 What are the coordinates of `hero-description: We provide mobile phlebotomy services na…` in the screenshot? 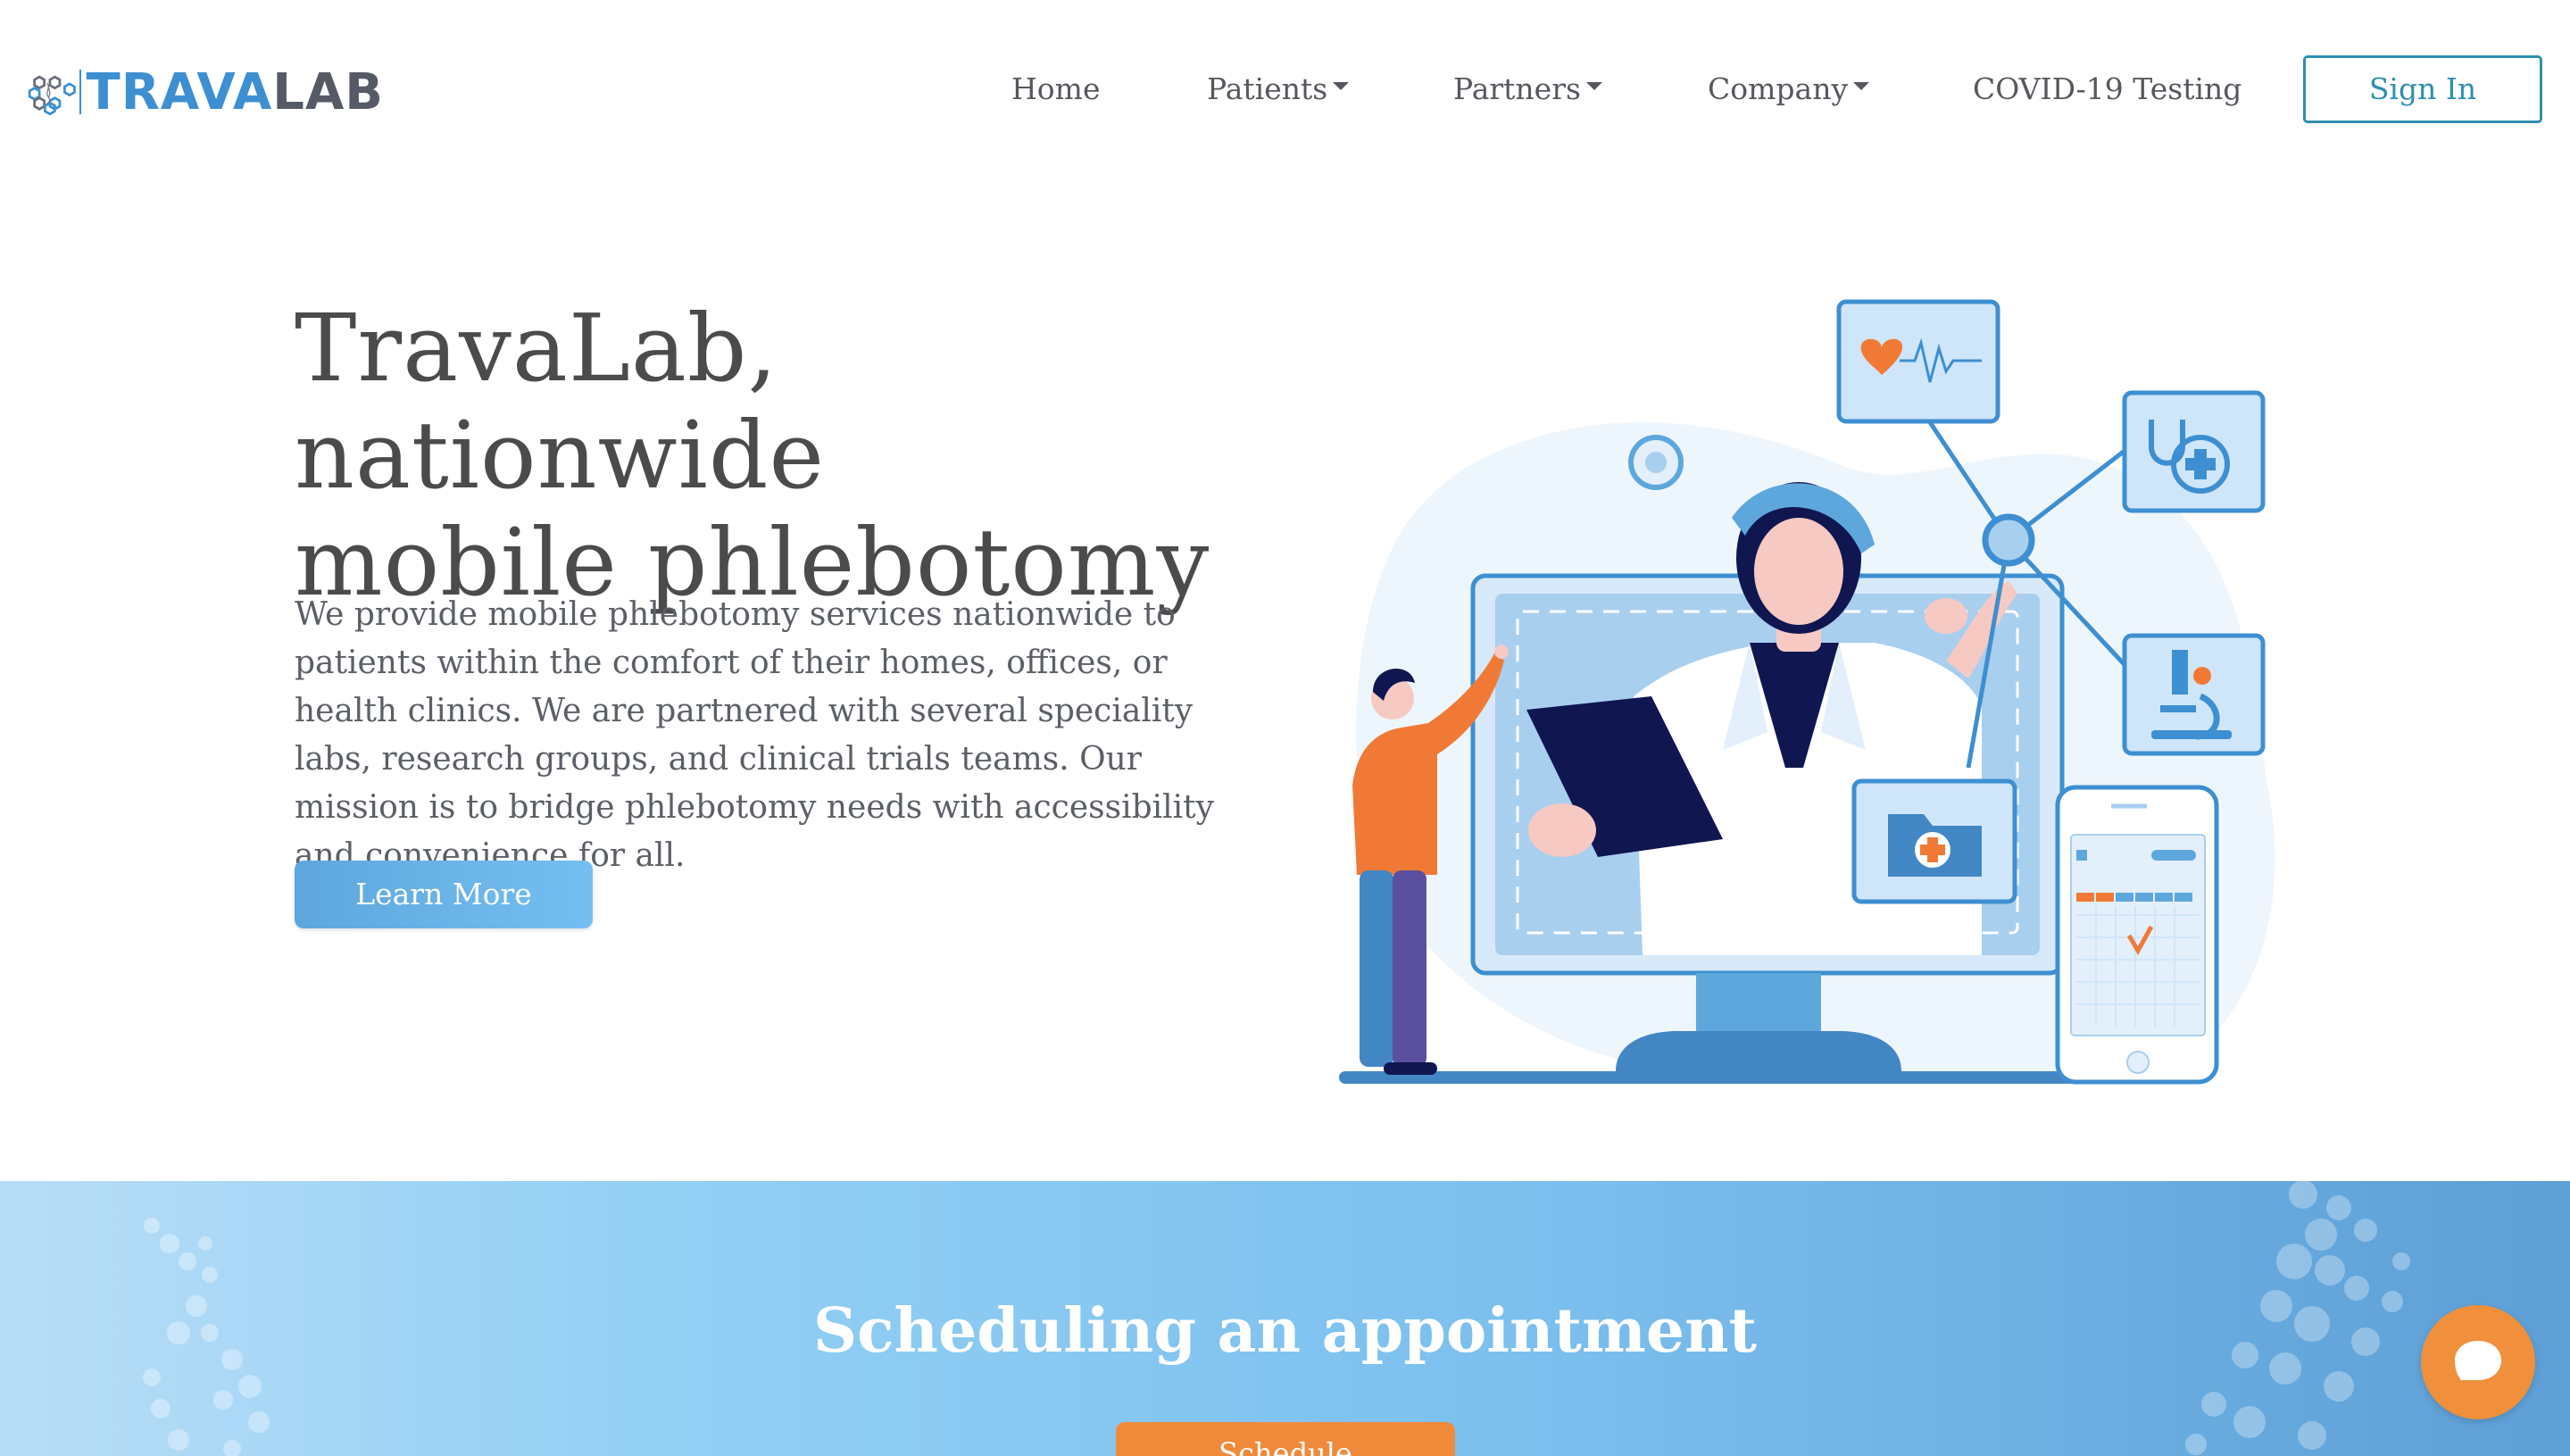 It's located at (755, 735).